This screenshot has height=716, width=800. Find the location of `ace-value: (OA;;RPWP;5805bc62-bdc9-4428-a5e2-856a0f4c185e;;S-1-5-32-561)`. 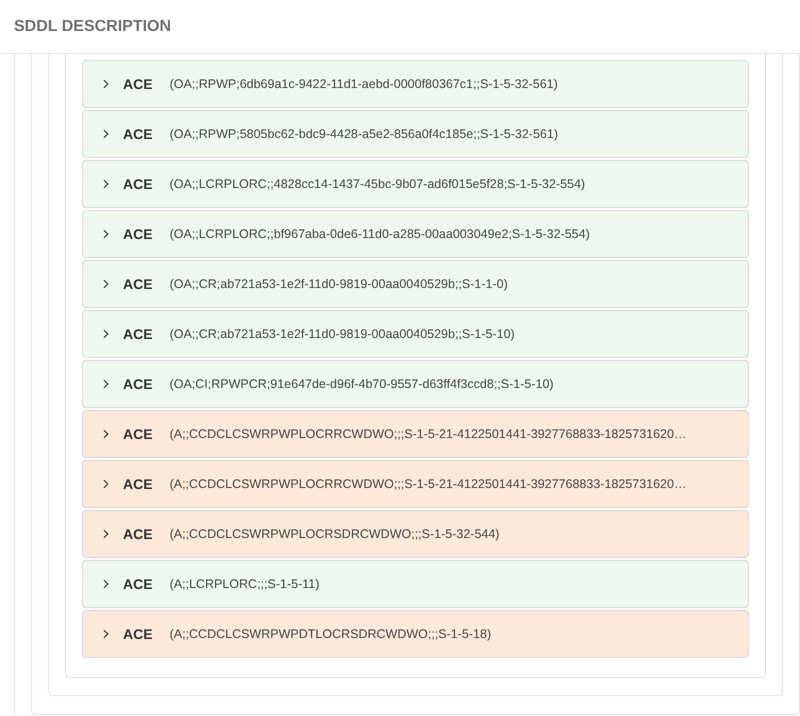

ace-value: (OA;;RPWP;5805bc62-bdc9-4428-a5e2-856a0f4c185e;;S-1-5-32-561) is located at coordinates (364, 134).